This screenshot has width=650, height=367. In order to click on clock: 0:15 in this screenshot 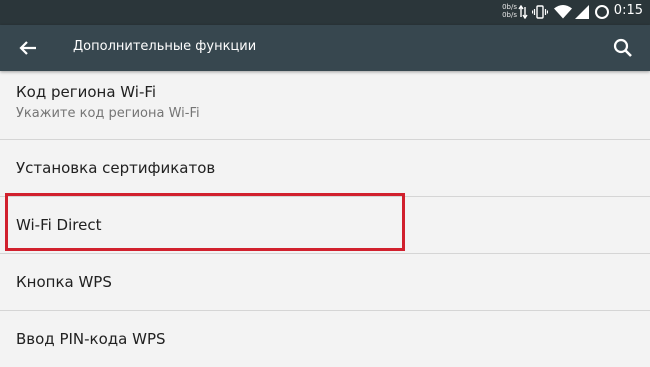, I will do `click(628, 10)`.